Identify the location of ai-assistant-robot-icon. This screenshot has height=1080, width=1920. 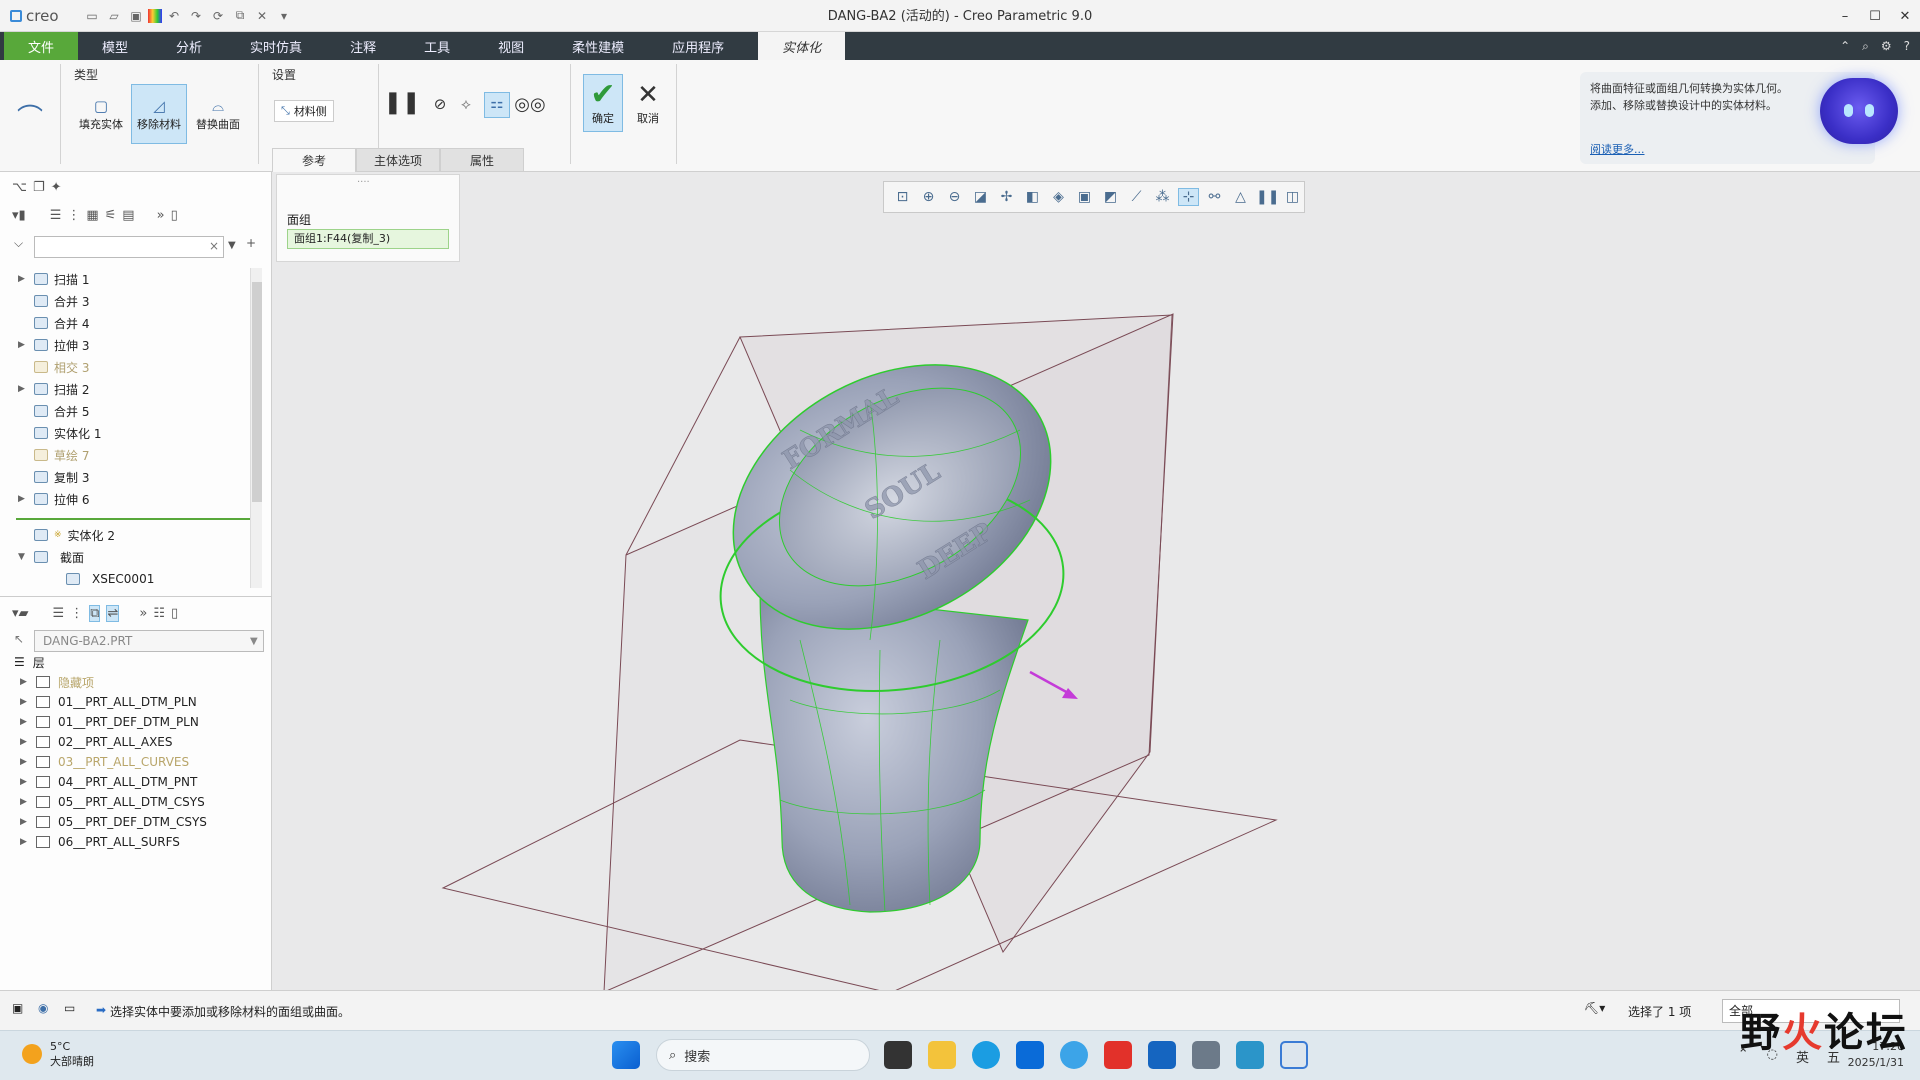
(1859, 111).